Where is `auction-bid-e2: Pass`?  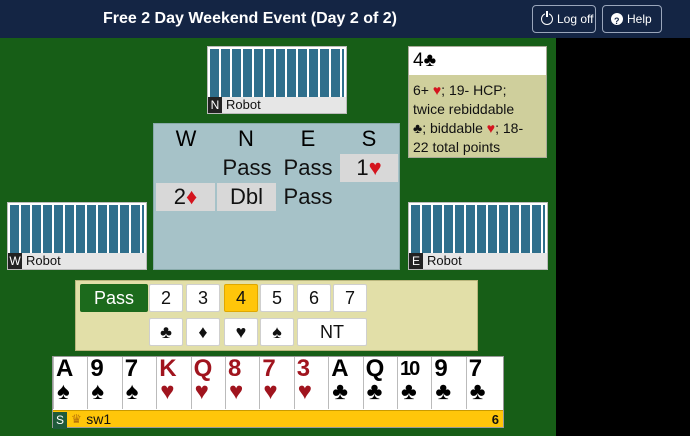
auction-bid-e2: Pass is located at coordinates (308, 196).